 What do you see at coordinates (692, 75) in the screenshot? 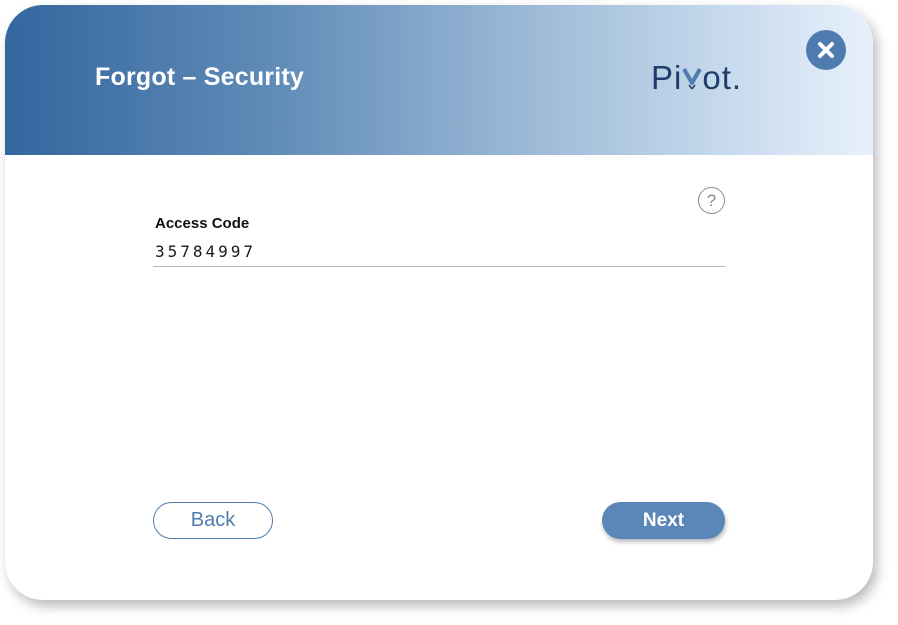
I see `pivot-v-mark-icon` at bounding box center [692, 75].